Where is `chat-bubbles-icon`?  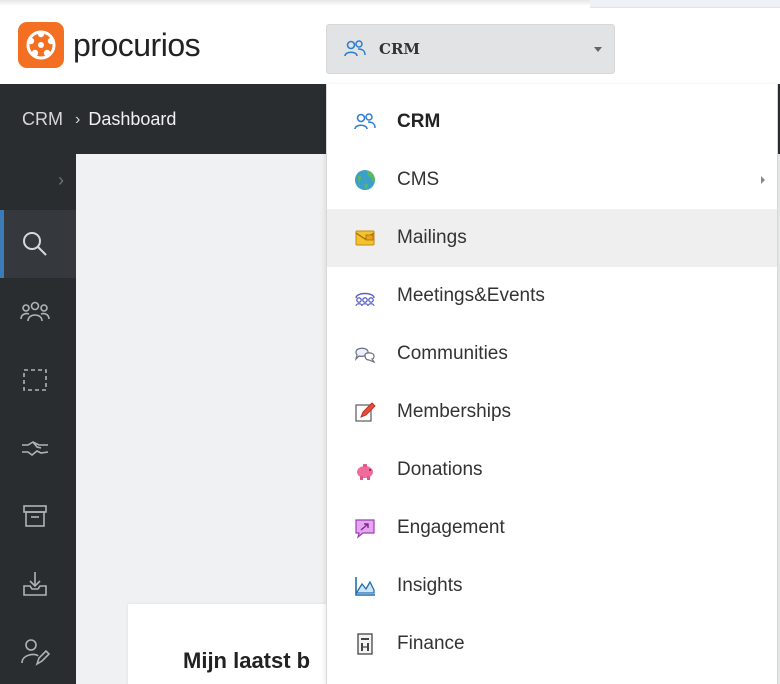
chat-bubbles-icon is located at coordinates (365, 355).